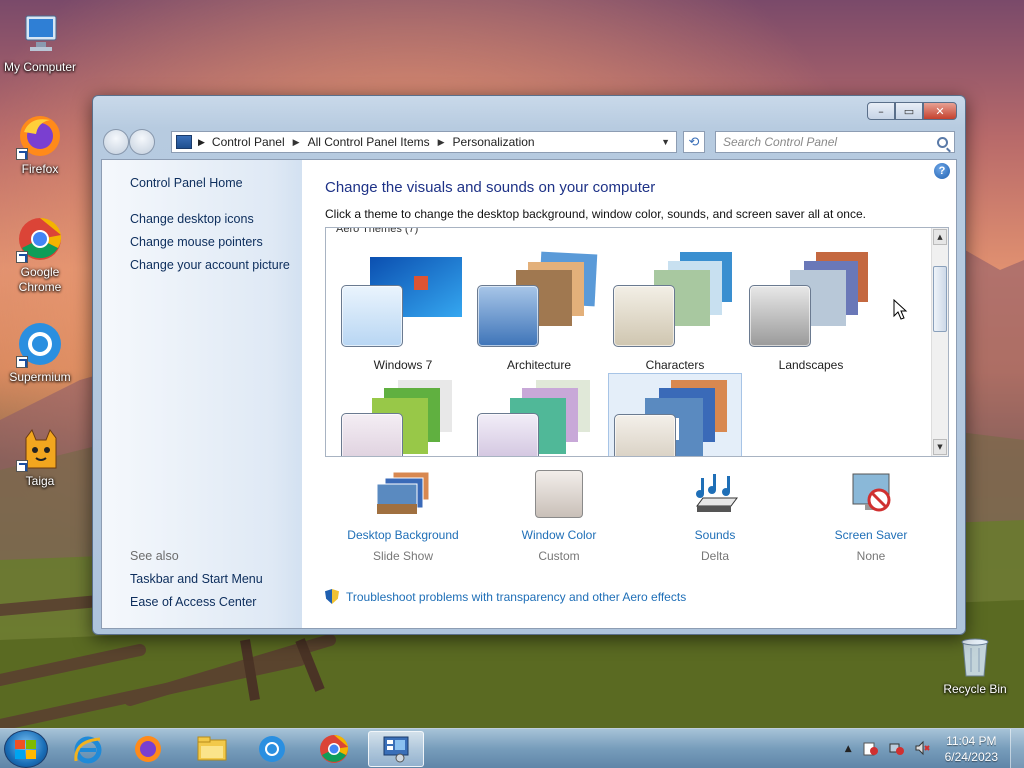 Image resolution: width=1024 pixels, height=768 pixels. Describe the element at coordinates (971, 757) in the screenshot. I see `clock-date: 6/24/2023` at that location.